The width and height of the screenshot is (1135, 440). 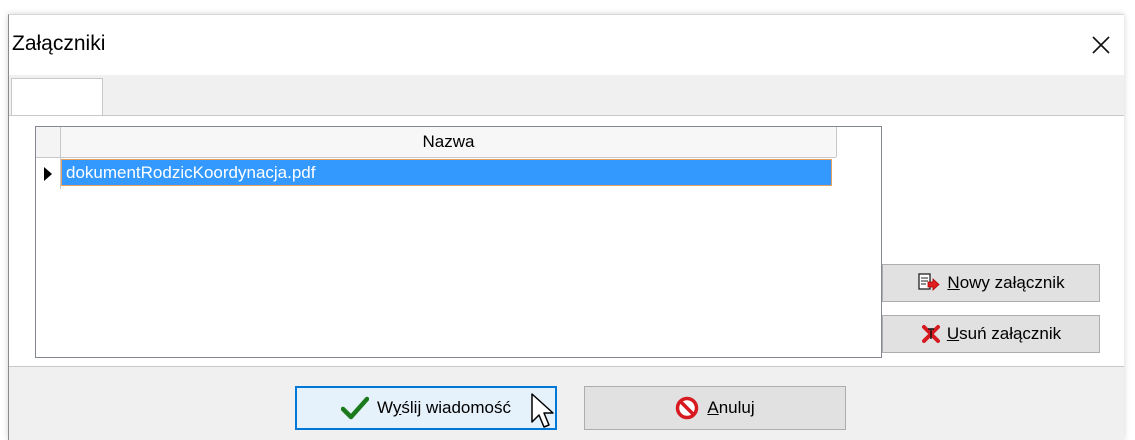 I want to click on close-icon, so click(x=1101, y=45).